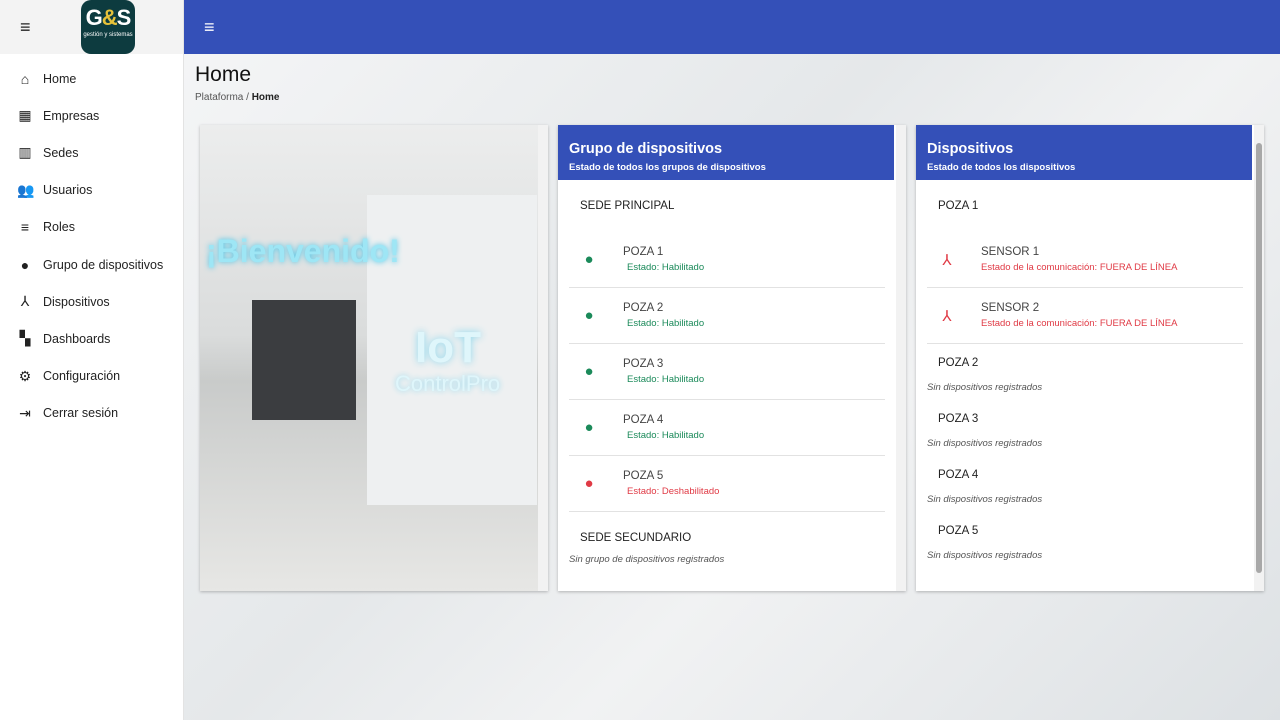  What do you see at coordinates (727, 260) in the screenshot?
I see `group-item: ● POZA 1 Estado: Habilitado` at bounding box center [727, 260].